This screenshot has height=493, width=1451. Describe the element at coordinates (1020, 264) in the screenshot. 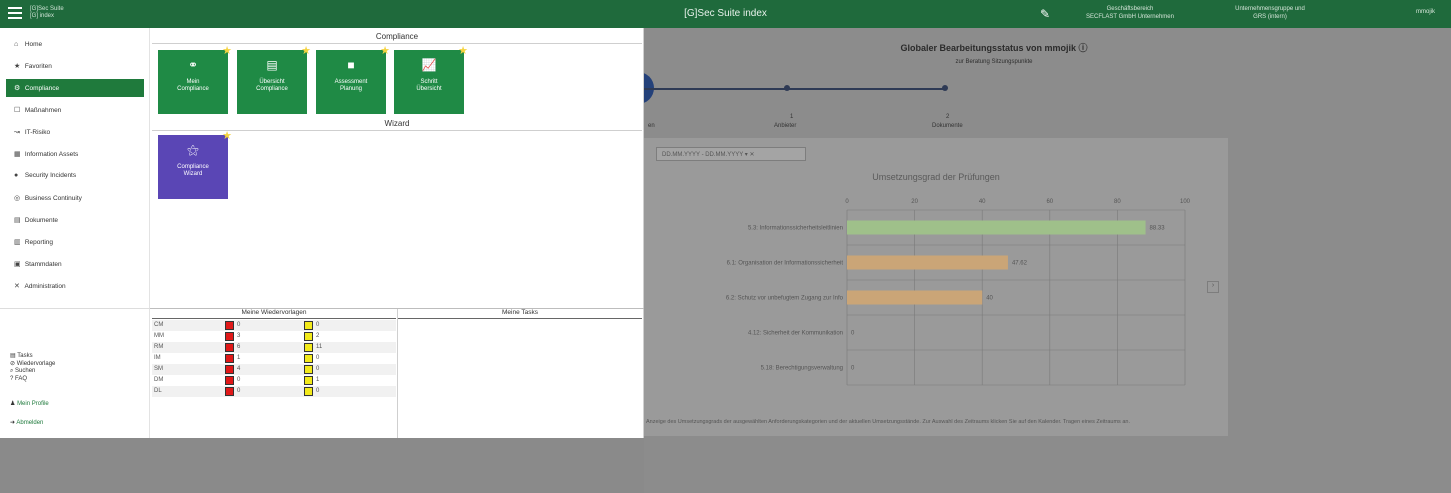

I see `data-label: 47.62` at that location.